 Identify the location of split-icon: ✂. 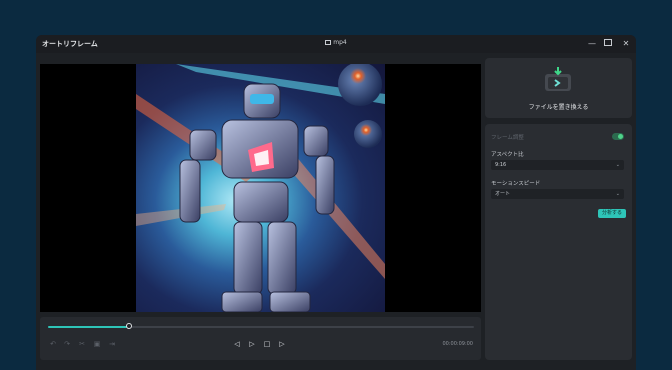
(82, 344).